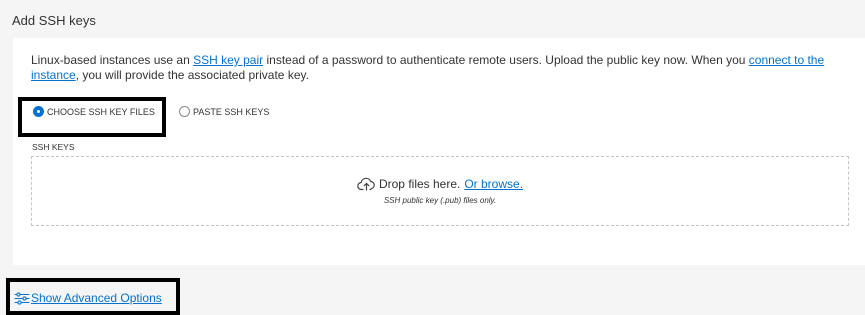 The height and width of the screenshot is (315, 865). I want to click on cloud-upload-icon, so click(366, 184).